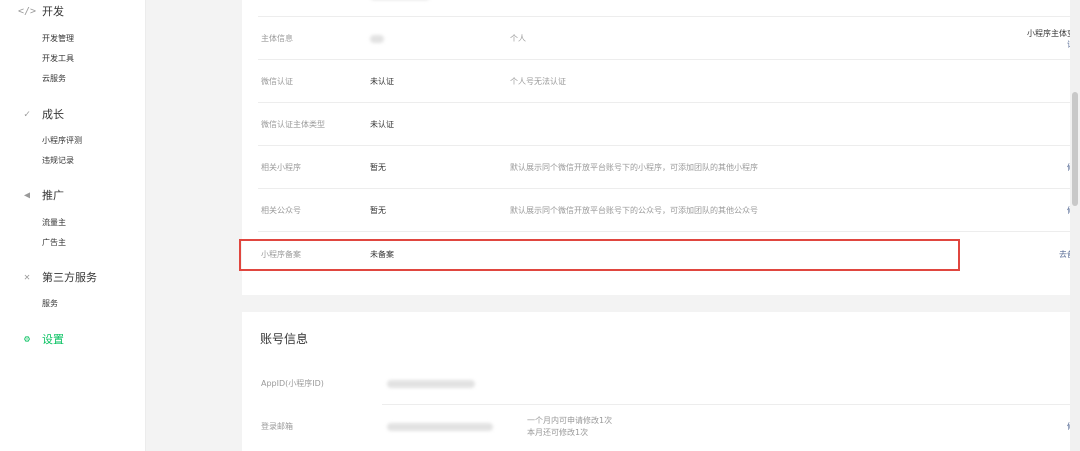 The height and width of the screenshot is (451, 1080). I want to click on email-note: 一个月内可申请修改1次 本月还可修改1次, so click(569, 426).